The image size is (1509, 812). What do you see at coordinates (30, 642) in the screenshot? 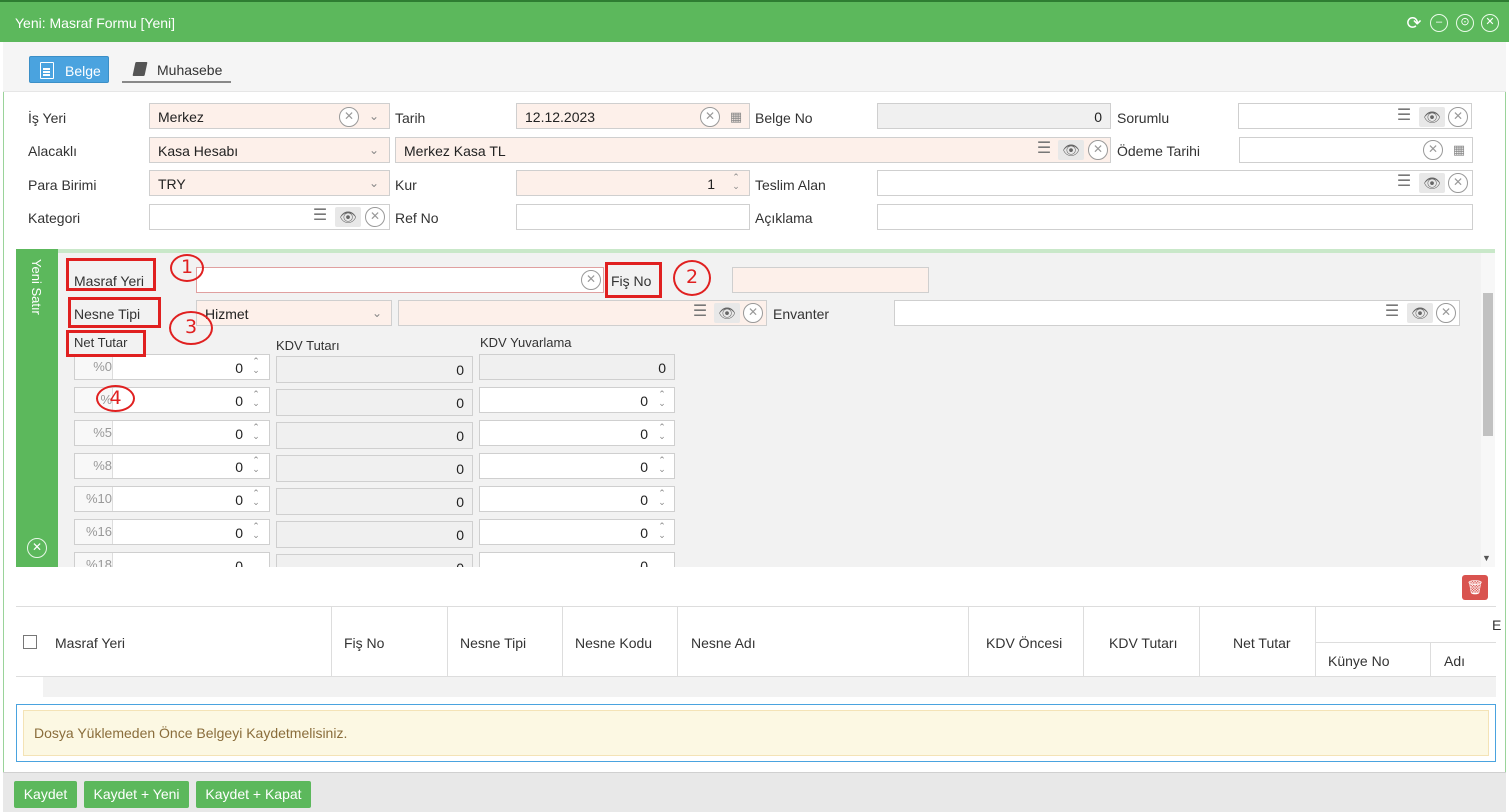
I see `select-all-checkbox` at bounding box center [30, 642].